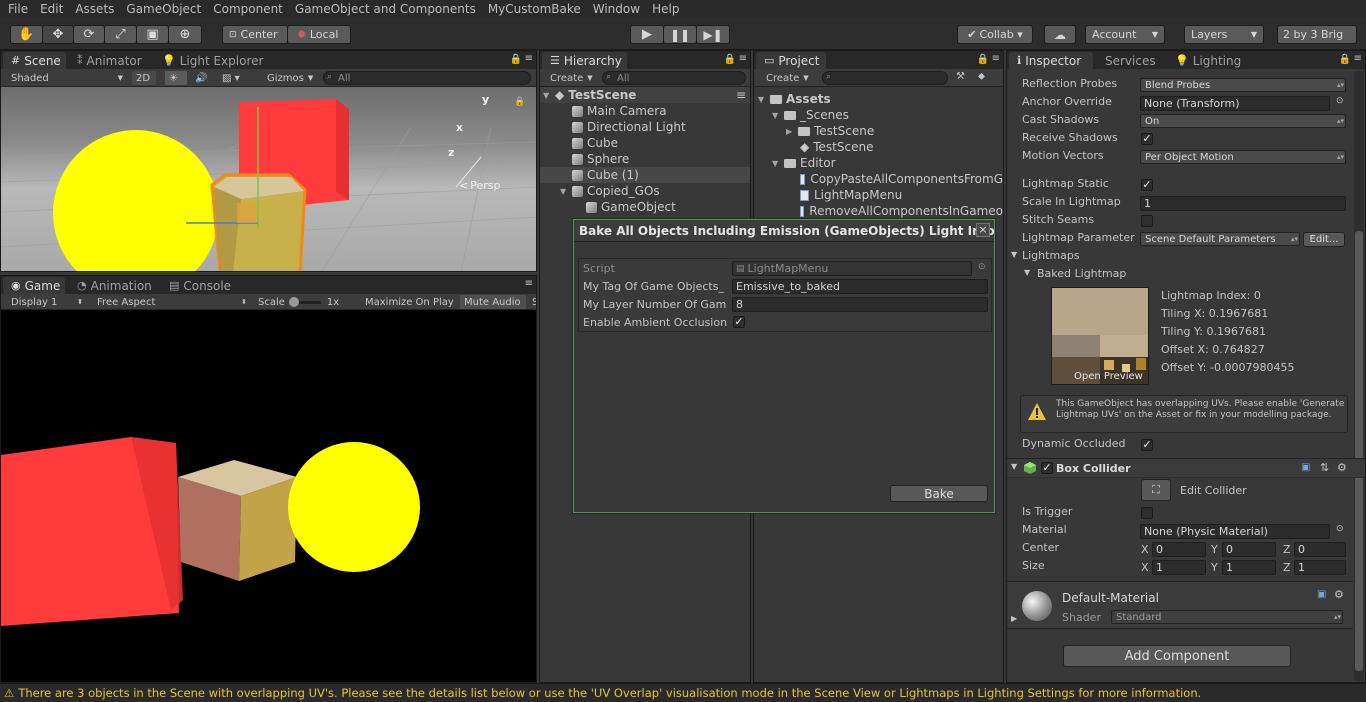  What do you see at coordinates (1305, 467) in the screenshot?
I see `help-icon: ▣` at bounding box center [1305, 467].